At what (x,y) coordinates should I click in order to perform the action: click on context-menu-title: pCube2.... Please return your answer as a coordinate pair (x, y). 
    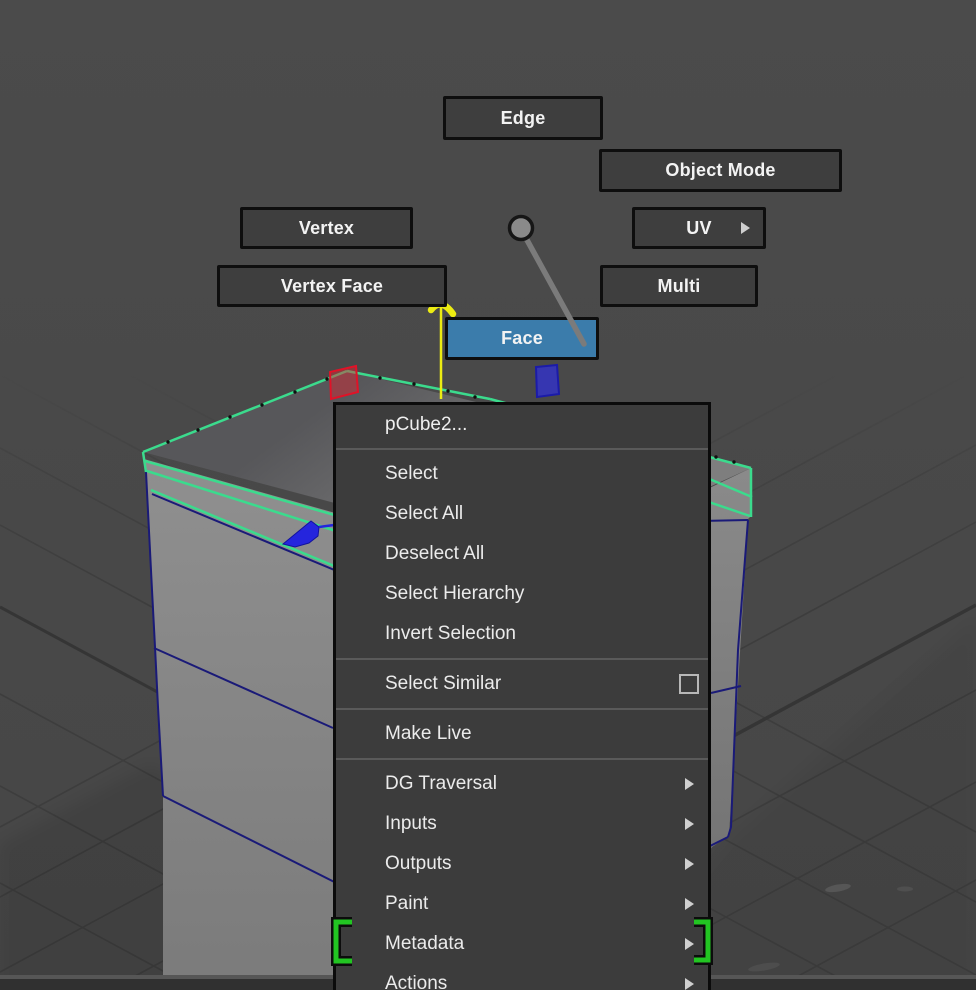
    Looking at the image, I should click on (522, 424).